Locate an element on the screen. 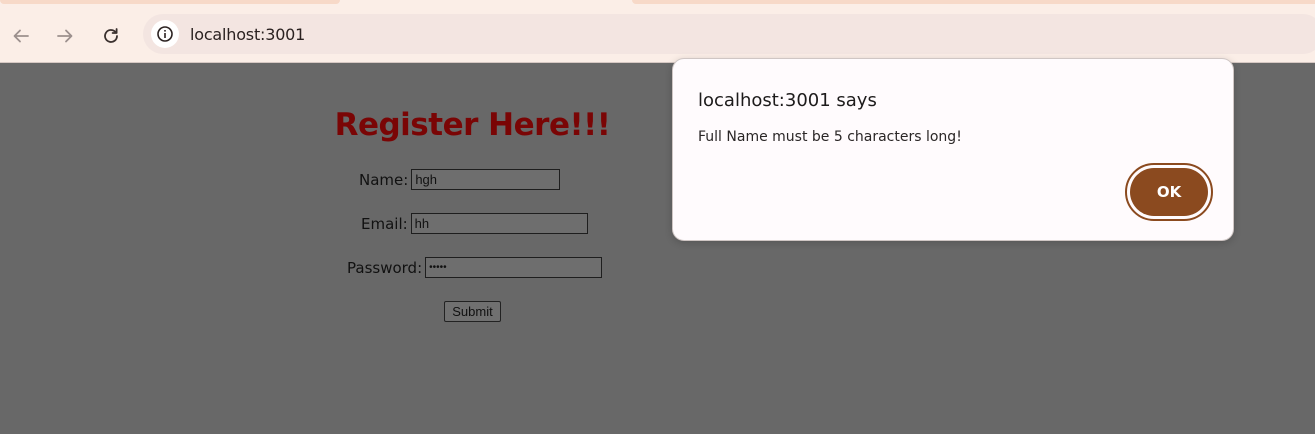  password-label: Password: is located at coordinates (385, 267).